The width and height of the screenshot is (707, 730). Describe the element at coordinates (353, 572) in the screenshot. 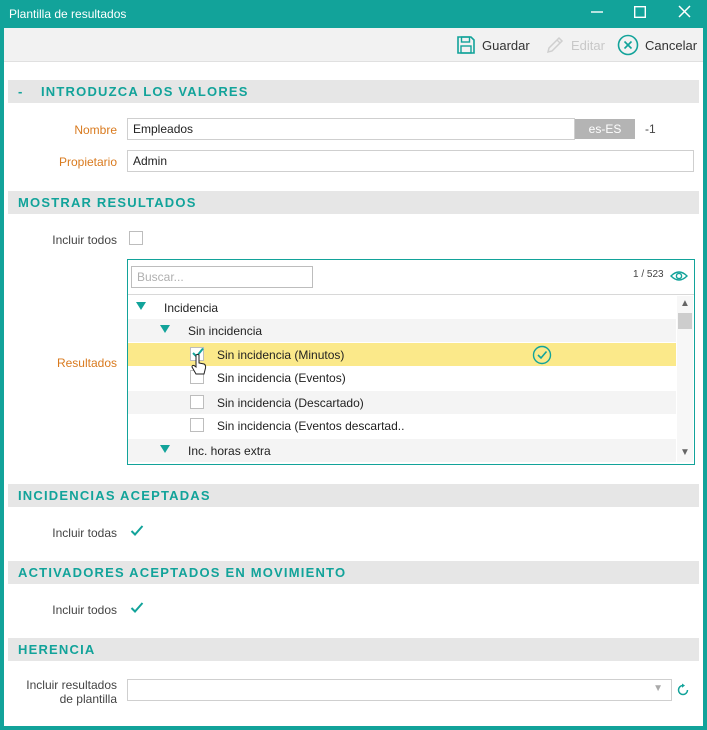

I see `section-accepted-triggers-header: ACTIVADORES ACEPTADOS EN MOVIMIENTO` at that location.